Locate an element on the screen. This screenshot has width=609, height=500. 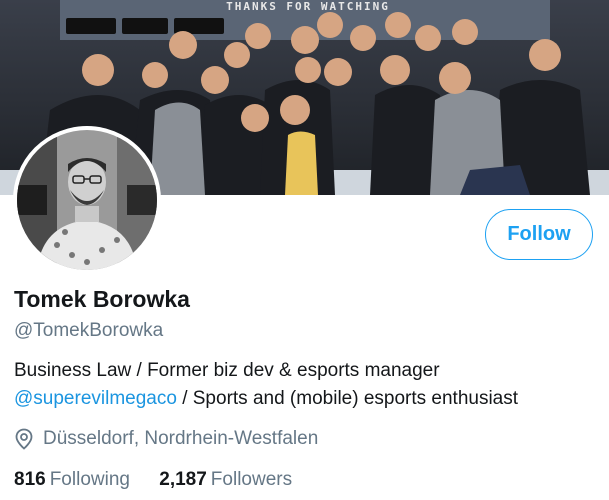
followers-label: Followers is located at coordinates (251, 479).